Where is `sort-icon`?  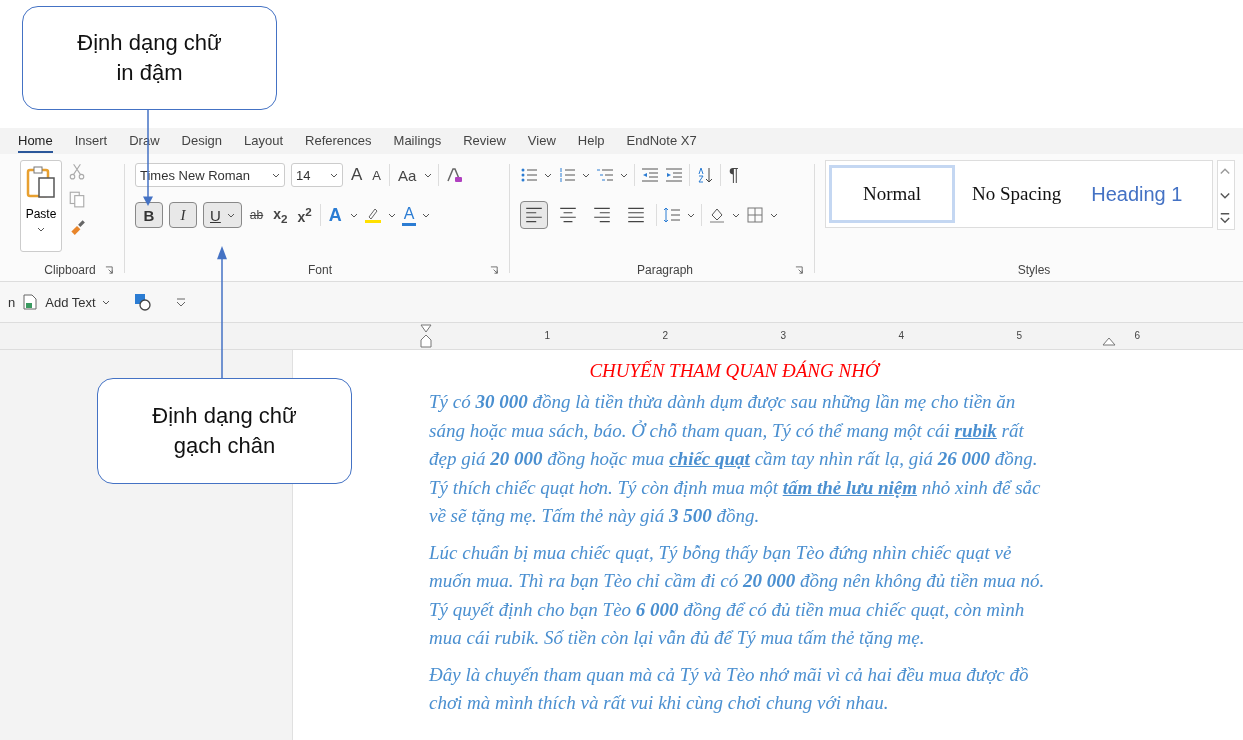
sort-icon is located at coordinates (705, 175).